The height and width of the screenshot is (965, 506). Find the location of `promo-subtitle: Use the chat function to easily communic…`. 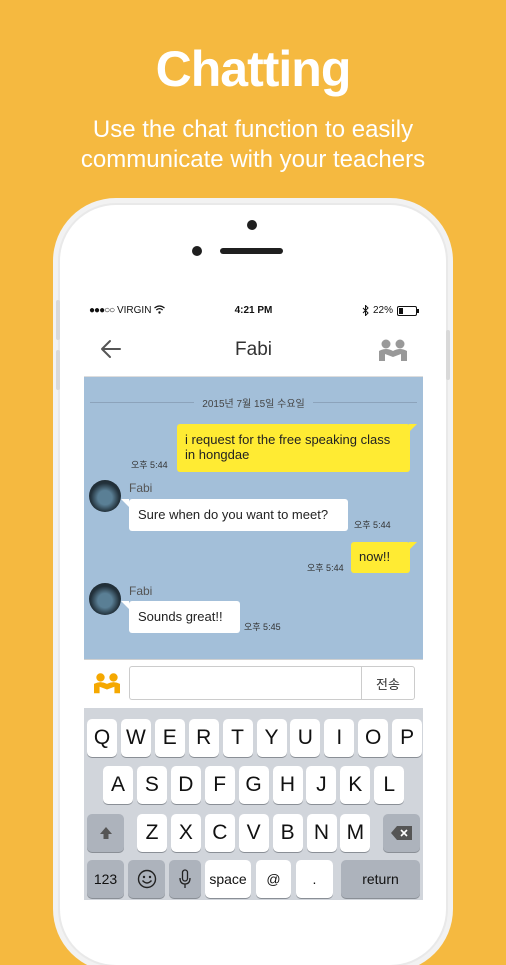

promo-subtitle: Use the chat function to easily communic… is located at coordinates (253, 145).